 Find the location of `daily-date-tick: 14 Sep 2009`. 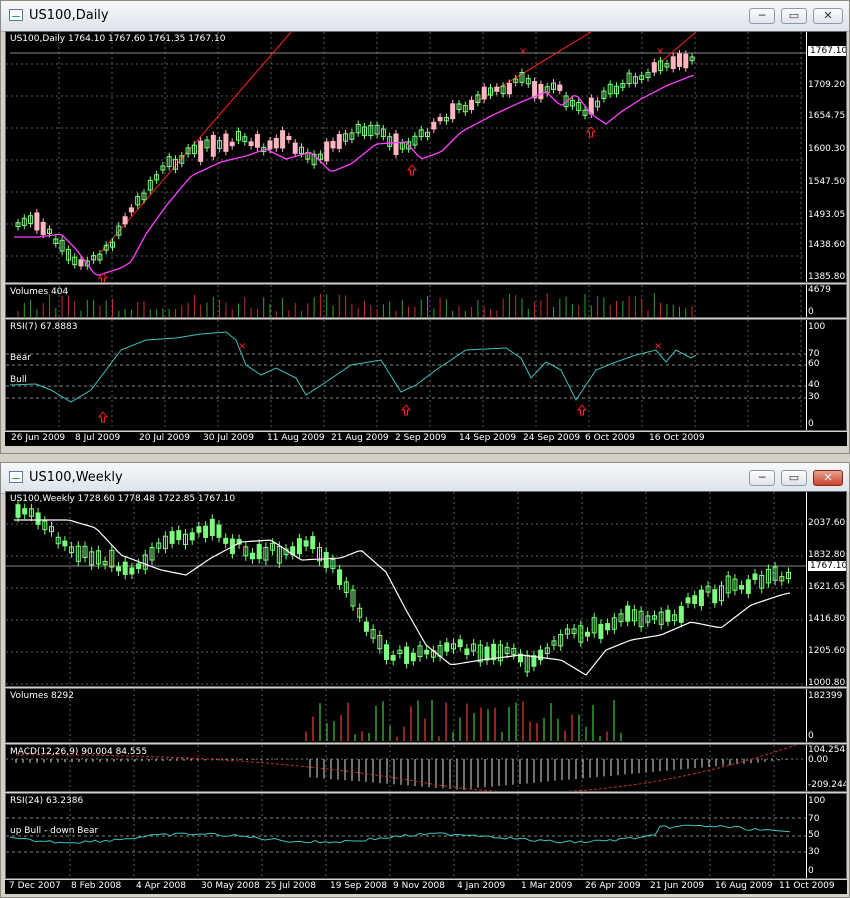

daily-date-tick: 14 Sep 2009 is located at coordinates (488, 438).